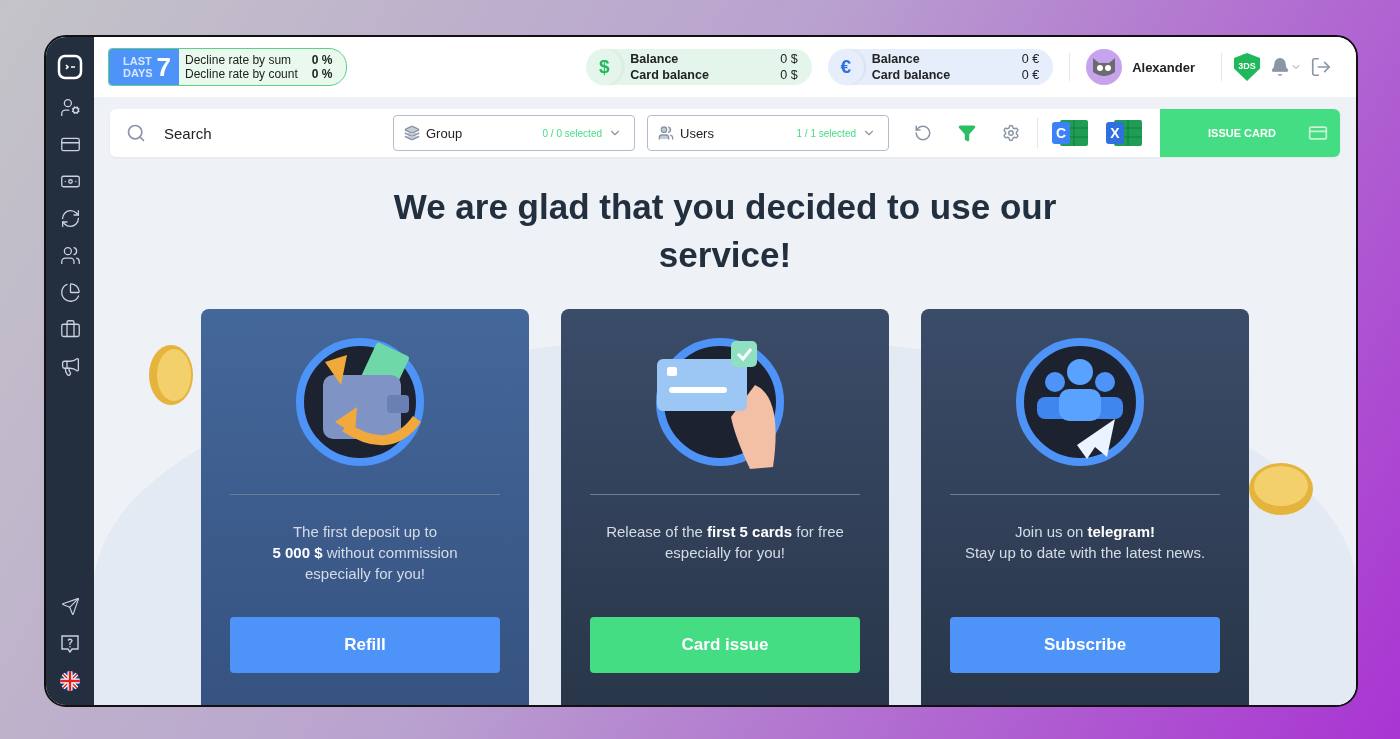 The height and width of the screenshot is (739, 1400). I want to click on promo-button: Refill, so click(365, 645).